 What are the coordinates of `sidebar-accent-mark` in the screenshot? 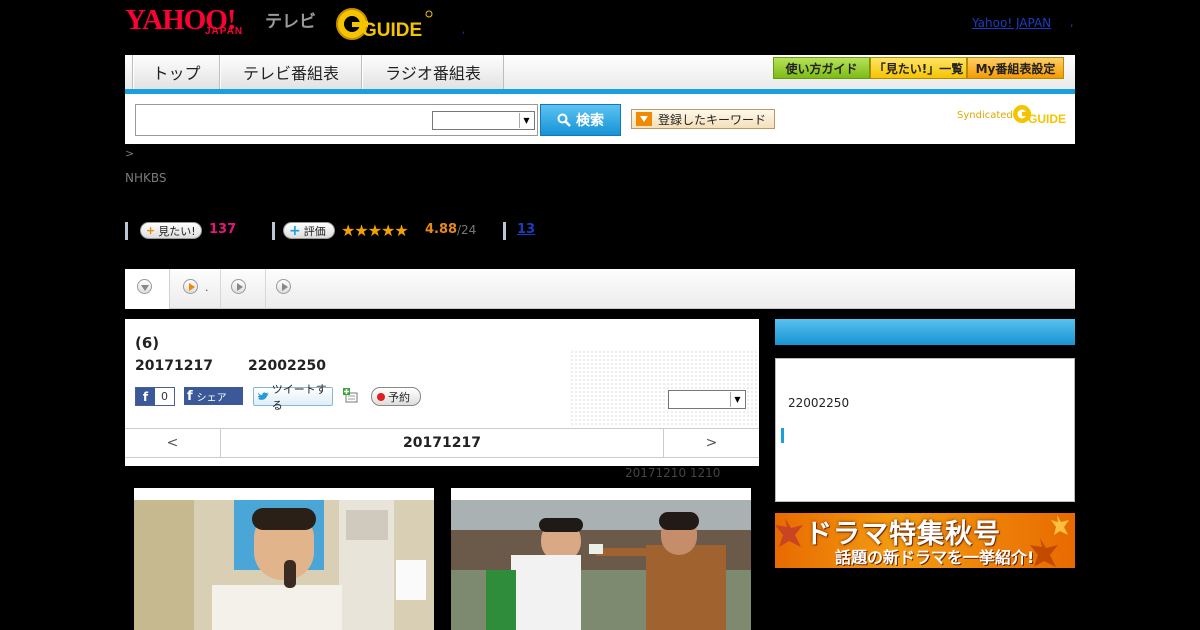 It's located at (782, 435).